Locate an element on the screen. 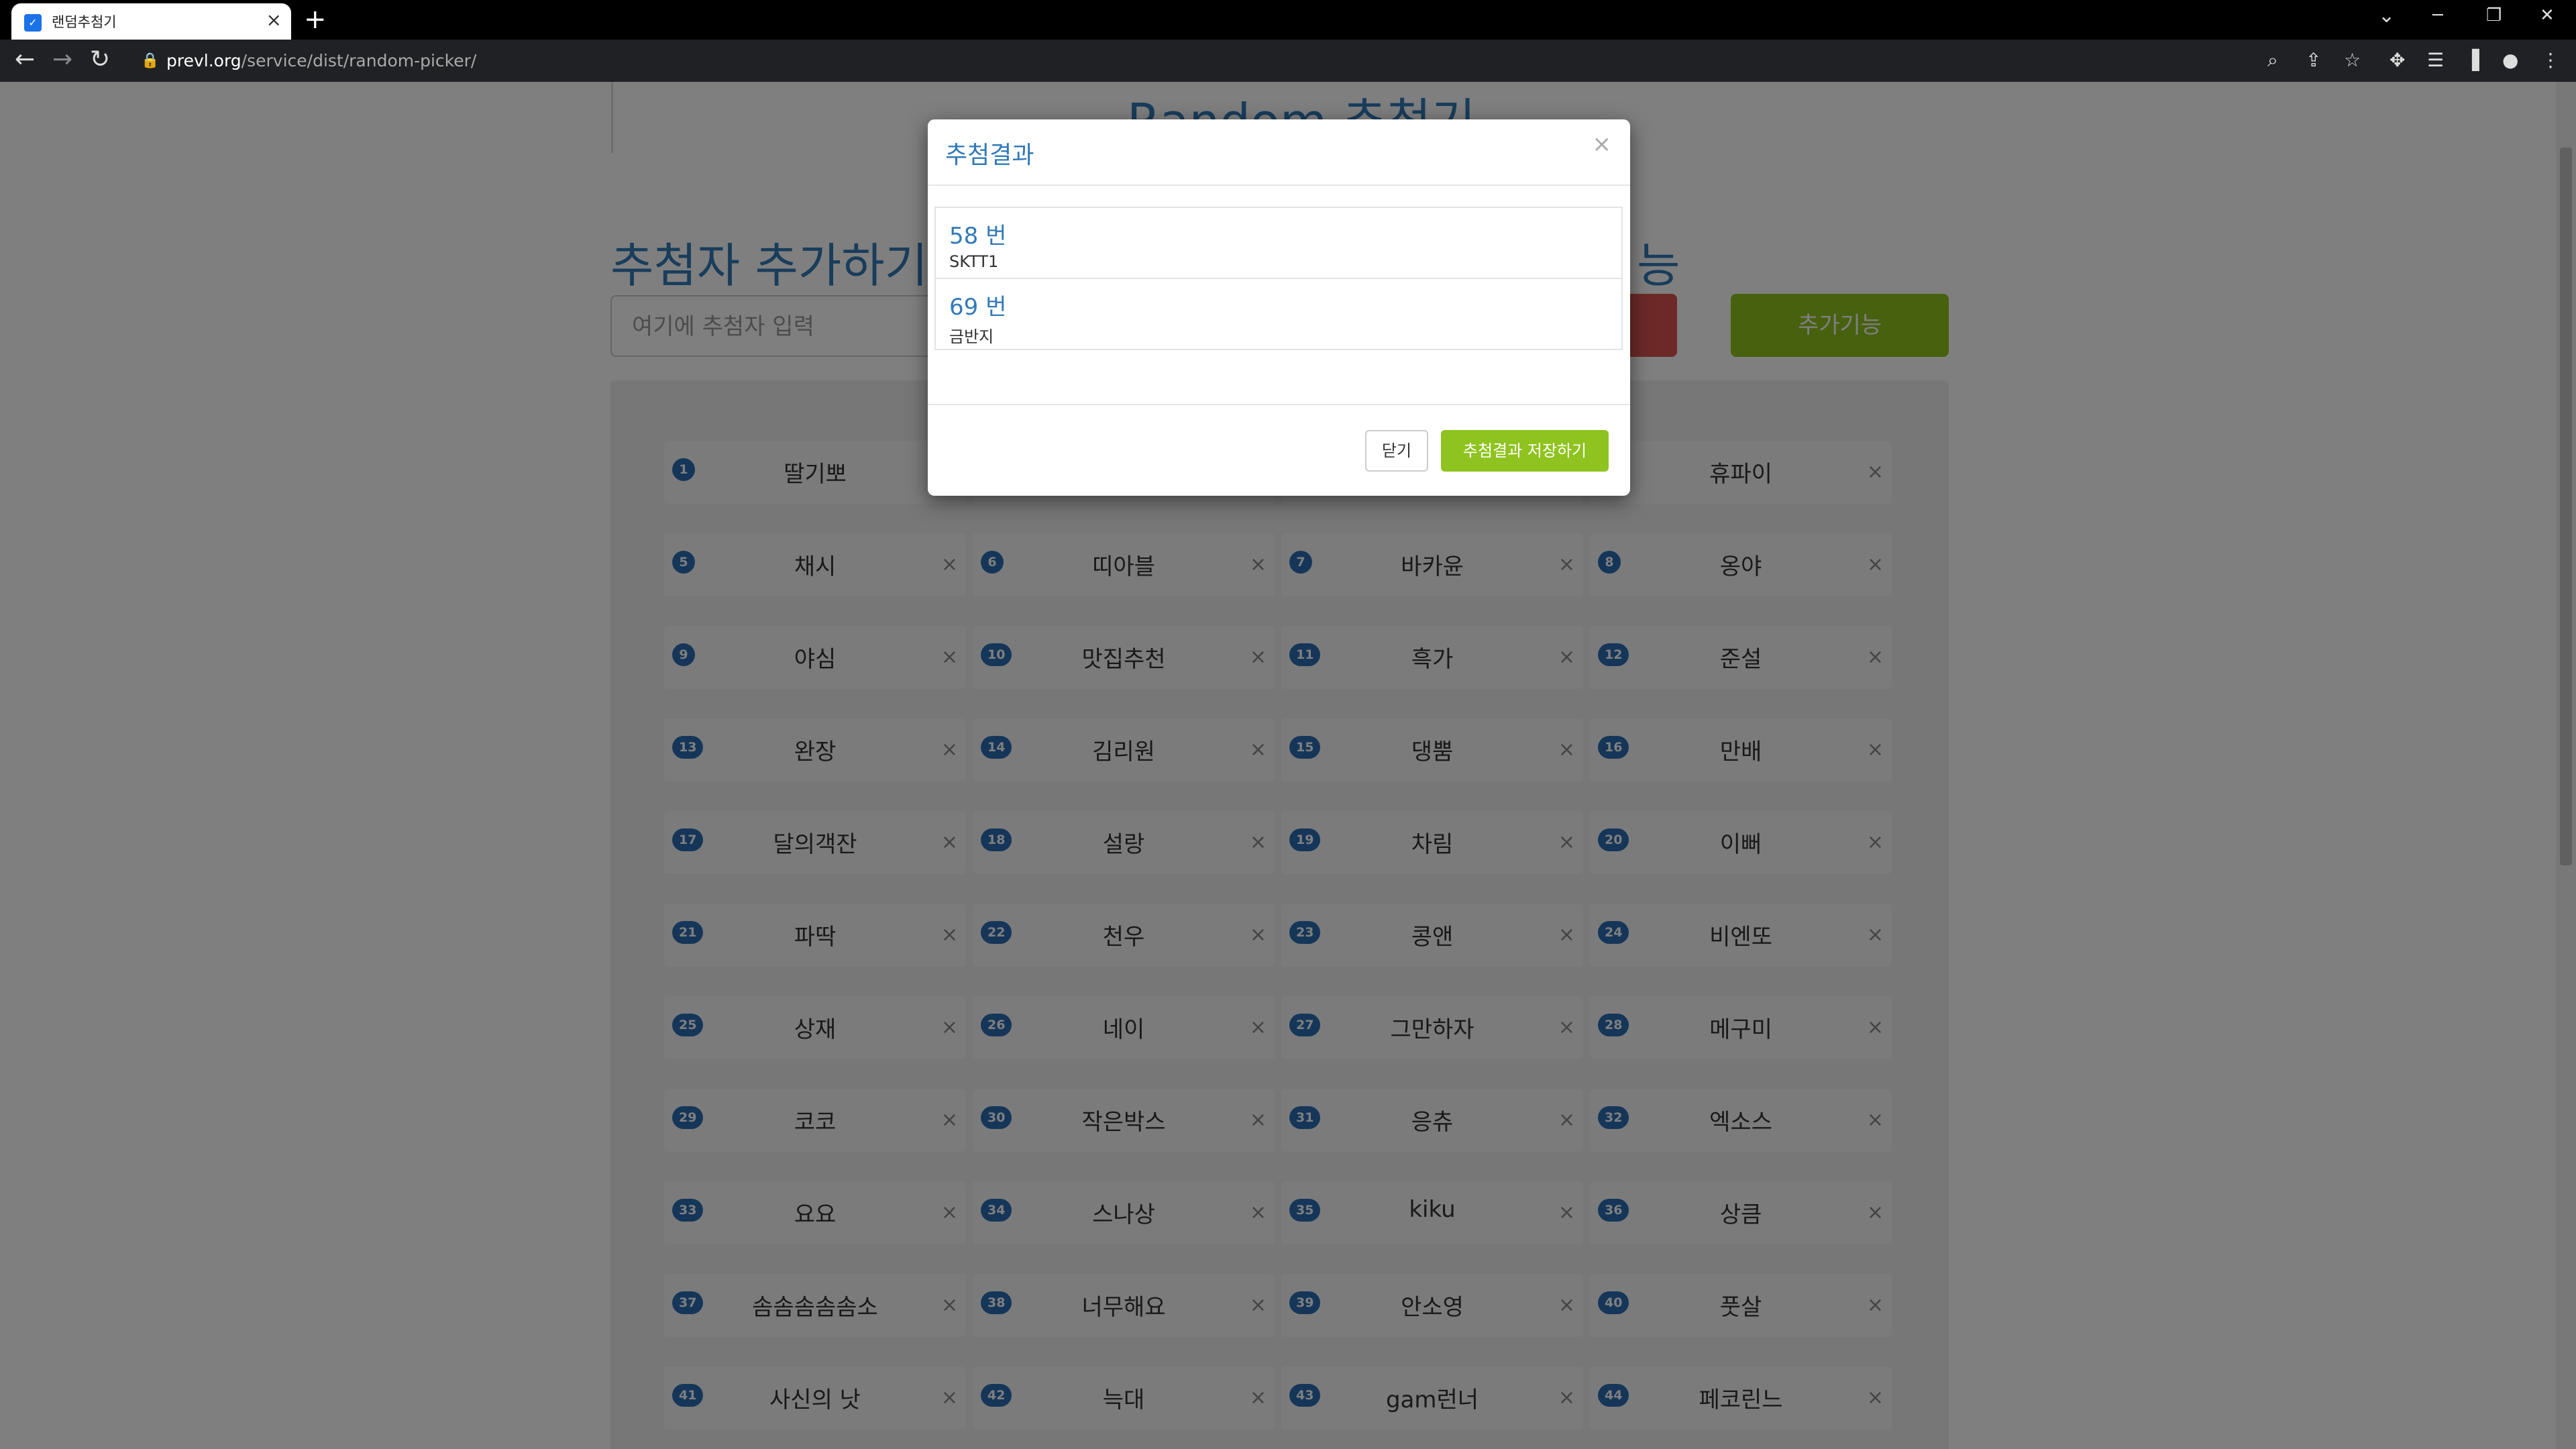  new-tab-button: + is located at coordinates (315, 19).